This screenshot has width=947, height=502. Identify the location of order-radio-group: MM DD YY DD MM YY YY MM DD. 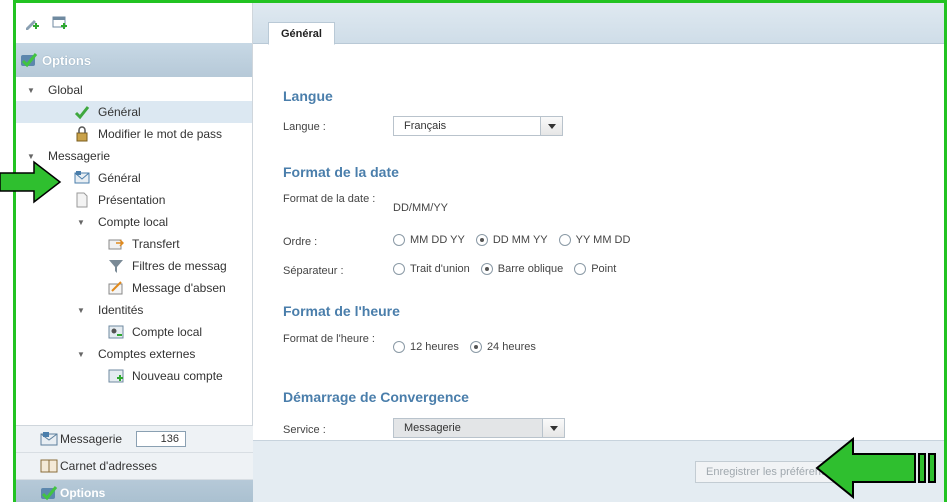
(517, 240).